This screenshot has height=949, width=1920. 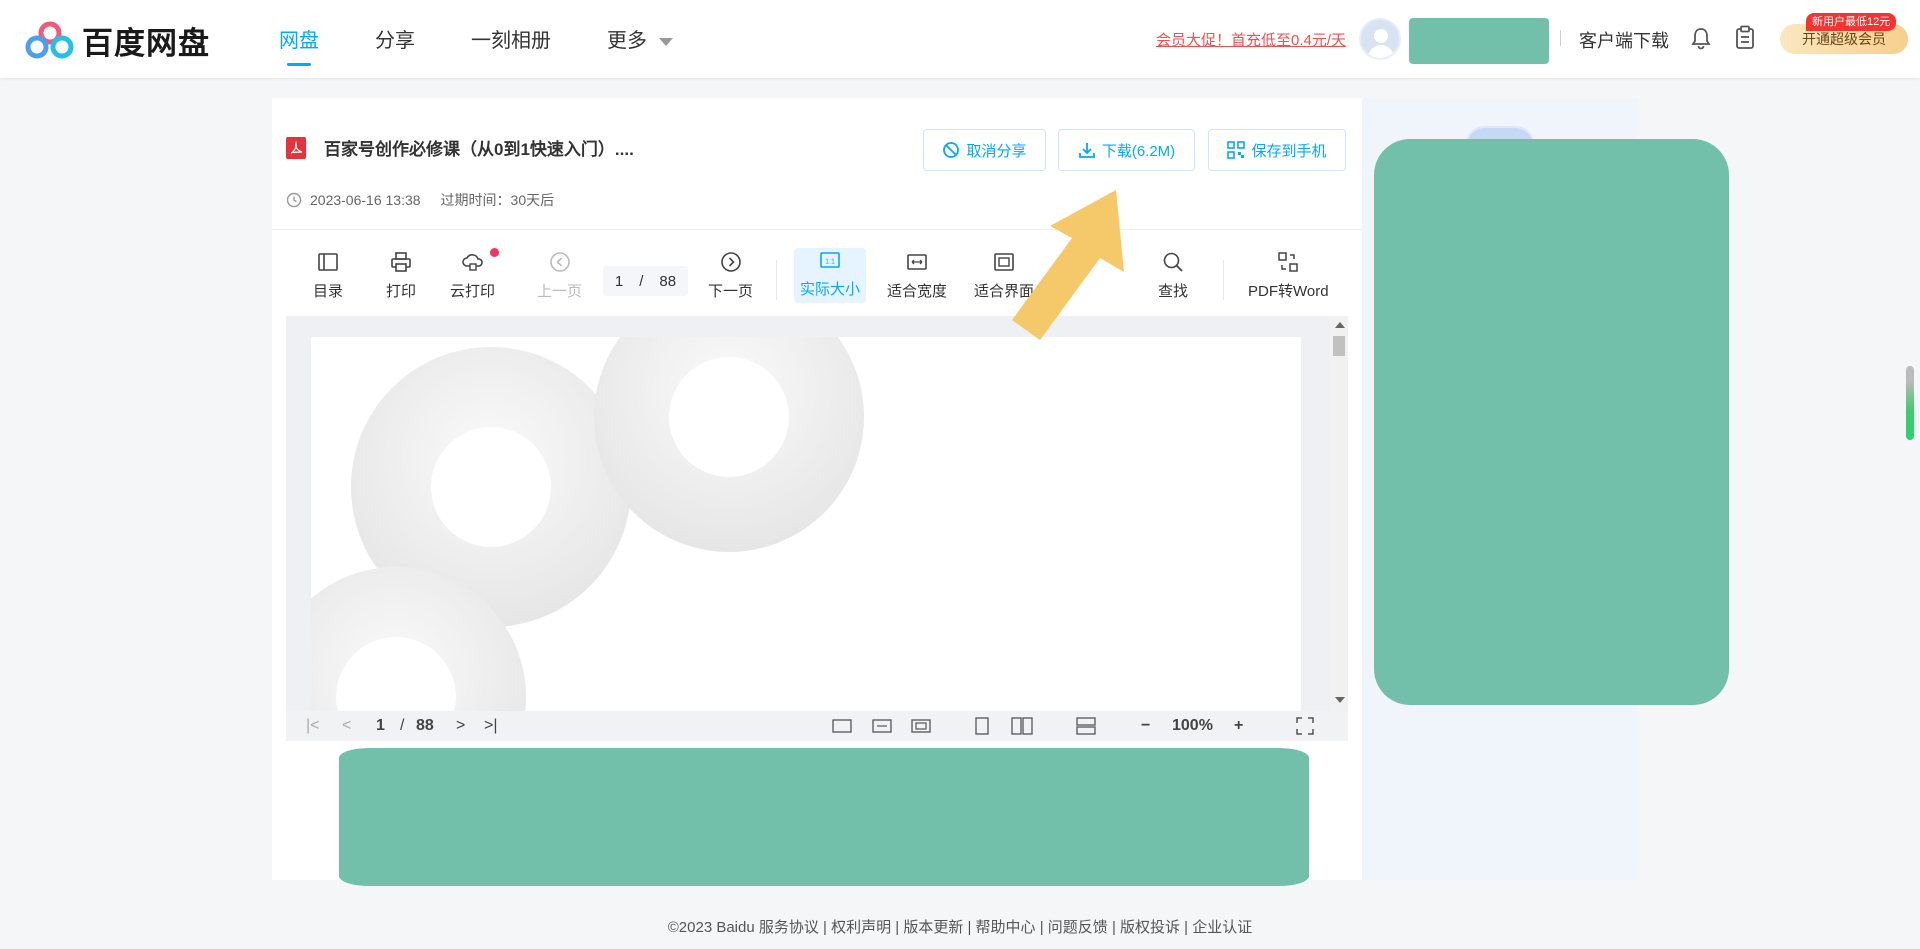 What do you see at coordinates (951, 150) in the screenshot?
I see `prohibit-icon` at bounding box center [951, 150].